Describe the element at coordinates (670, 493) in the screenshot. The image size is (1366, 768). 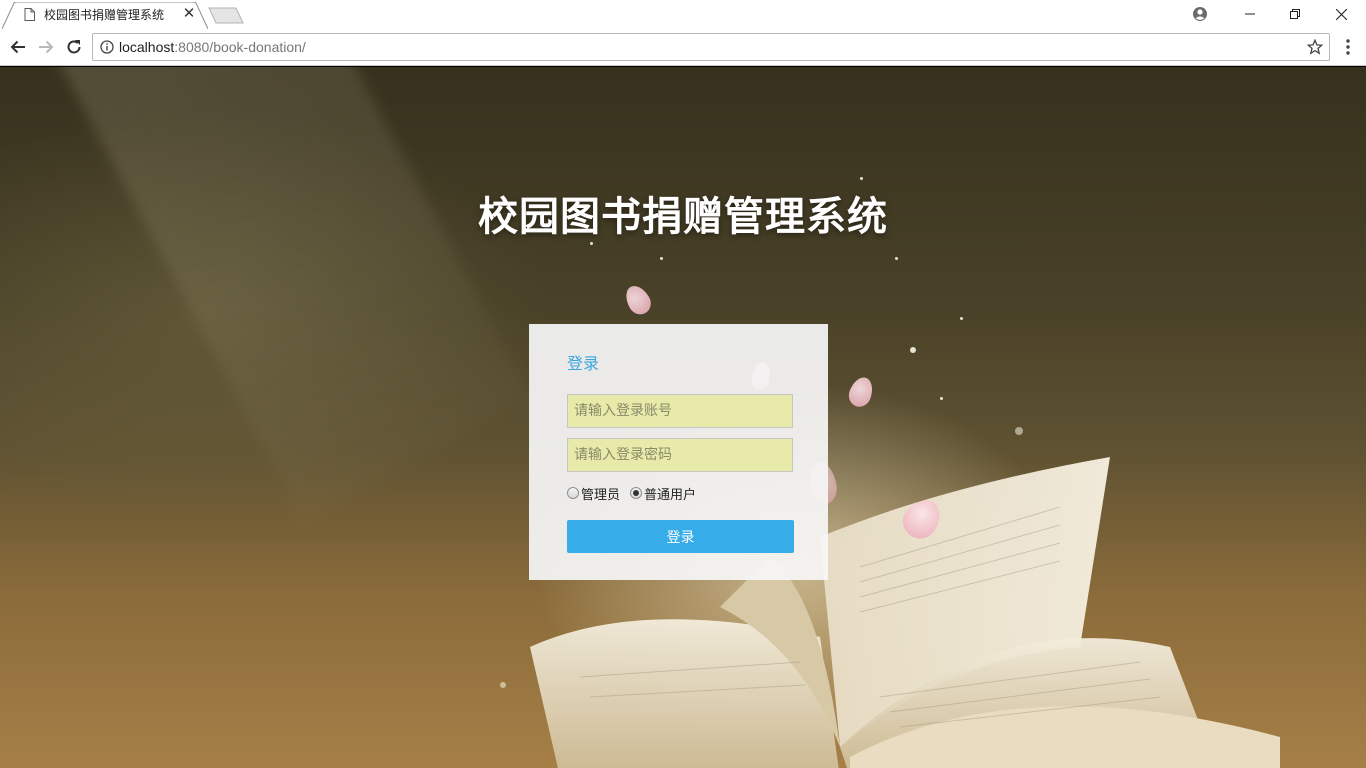
I see `role-user-label: 普通用户` at that location.